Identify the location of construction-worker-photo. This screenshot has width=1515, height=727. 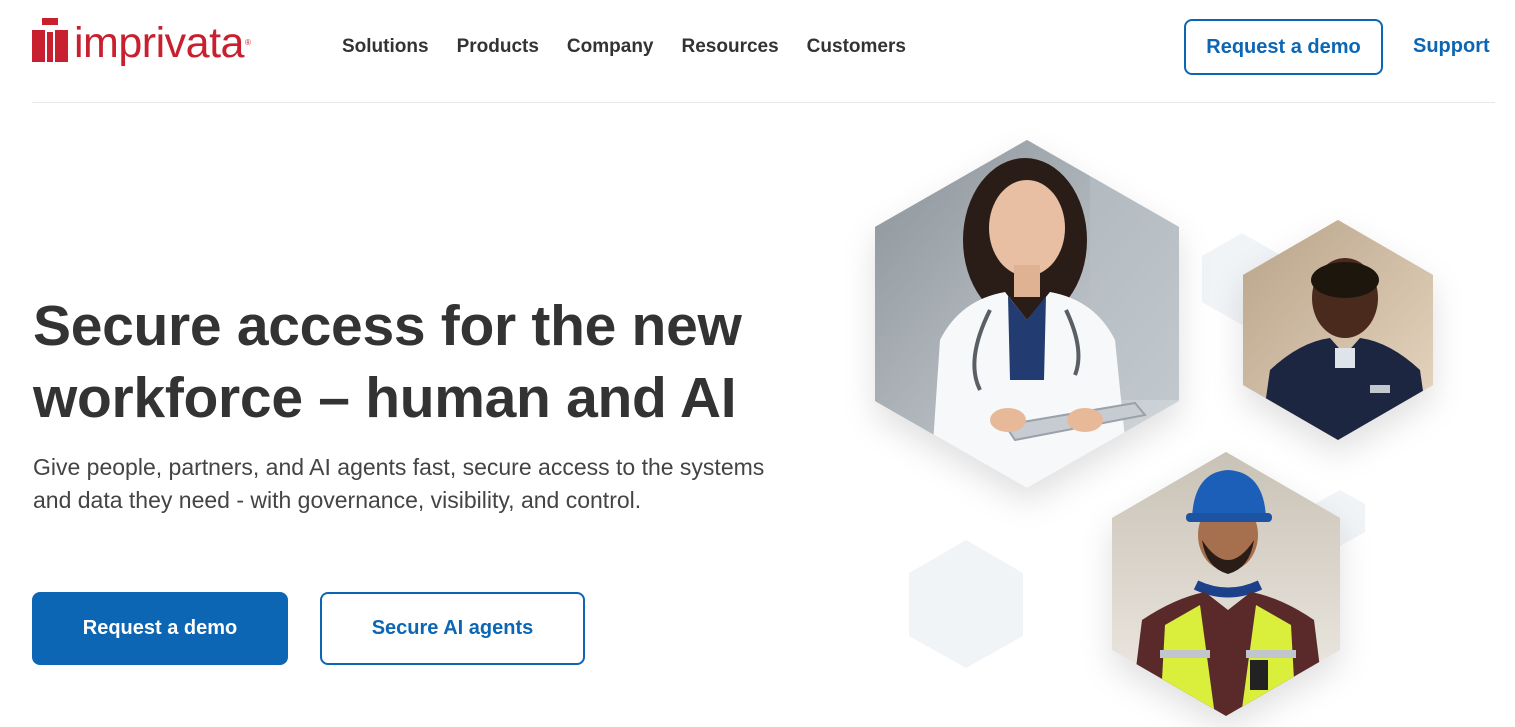
(1226, 584).